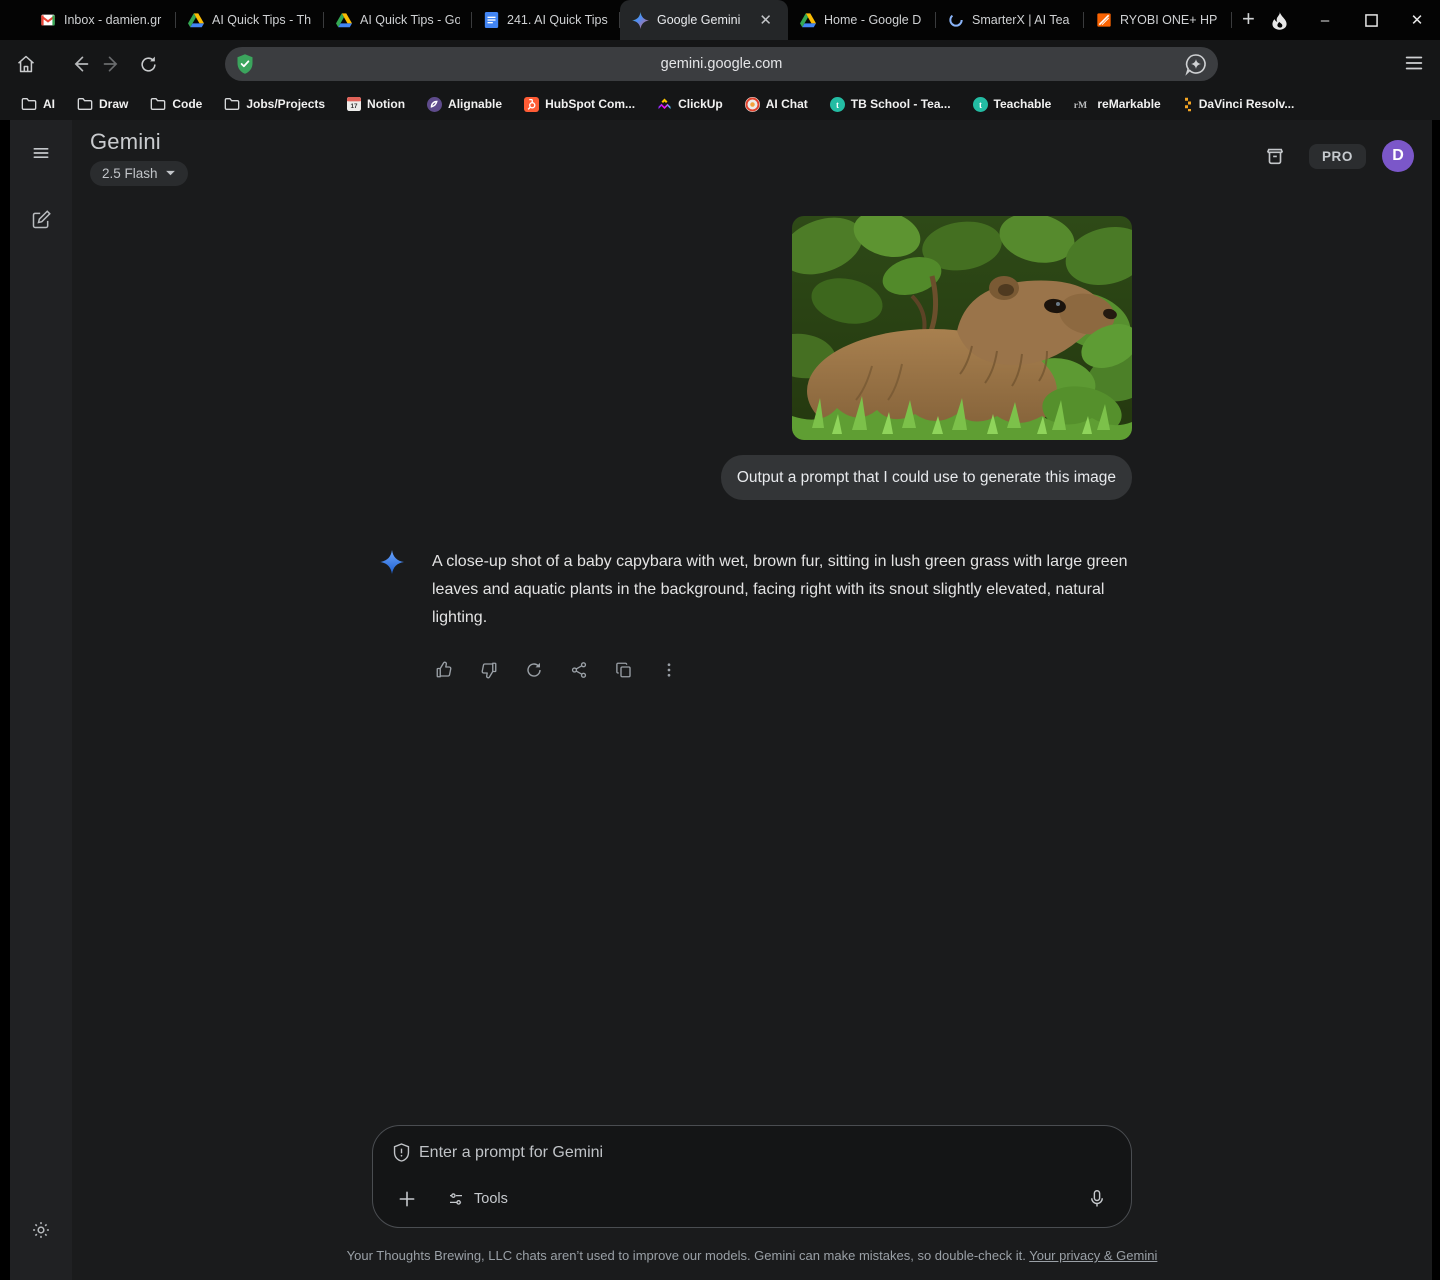  What do you see at coordinates (80, 64) in the screenshot?
I see `back-icon` at bounding box center [80, 64].